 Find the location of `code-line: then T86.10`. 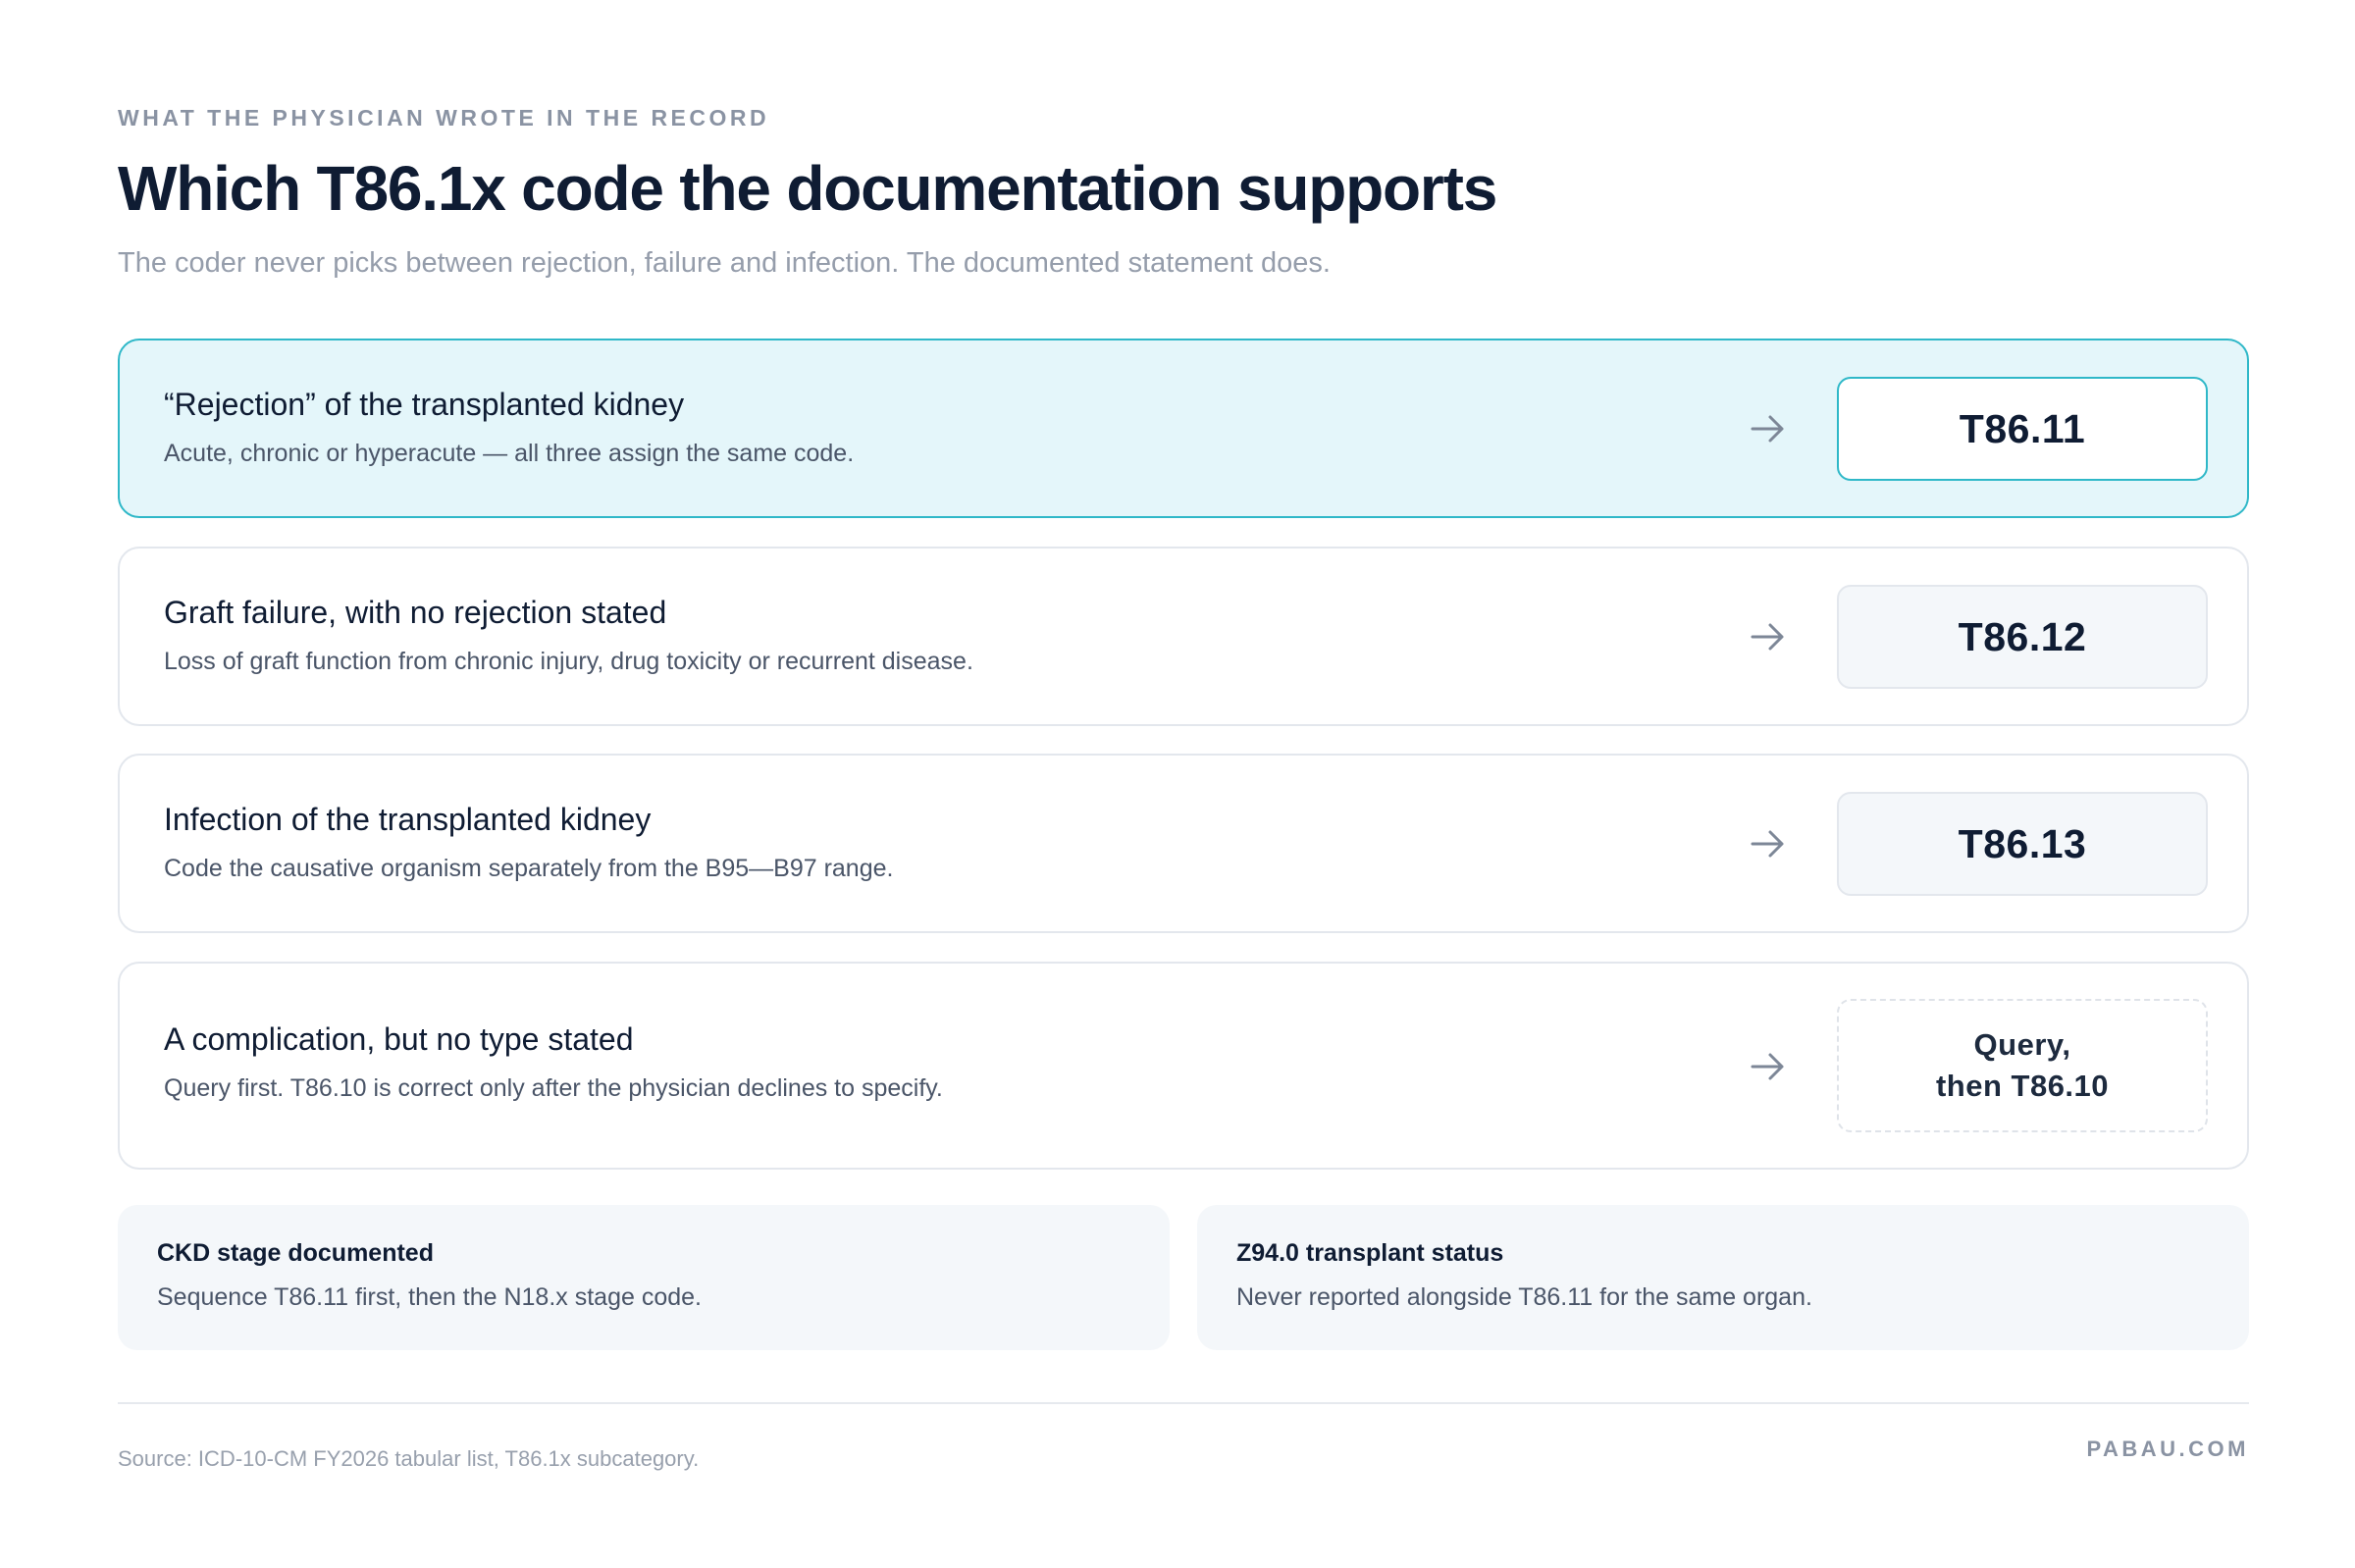

code-line: then T86.10 is located at coordinates (2022, 1086).